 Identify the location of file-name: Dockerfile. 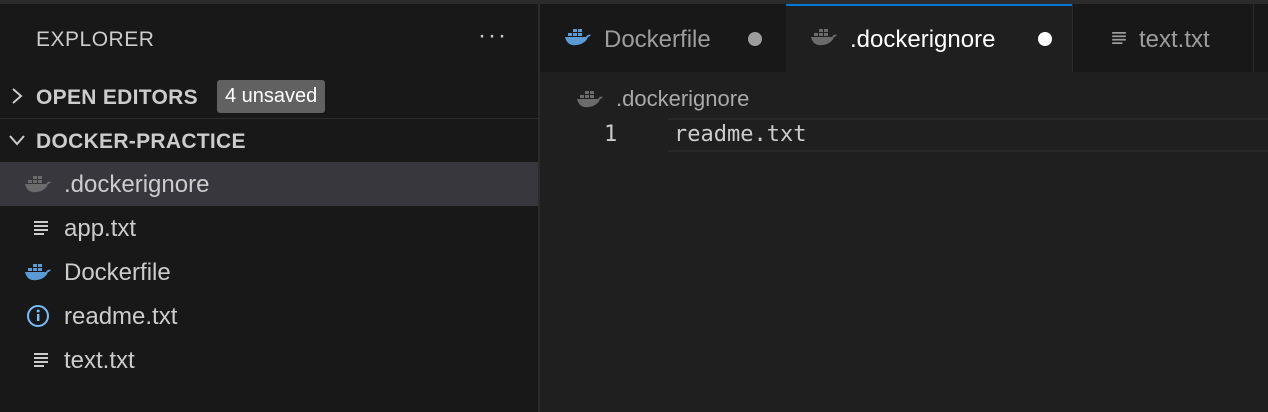
(117, 272).